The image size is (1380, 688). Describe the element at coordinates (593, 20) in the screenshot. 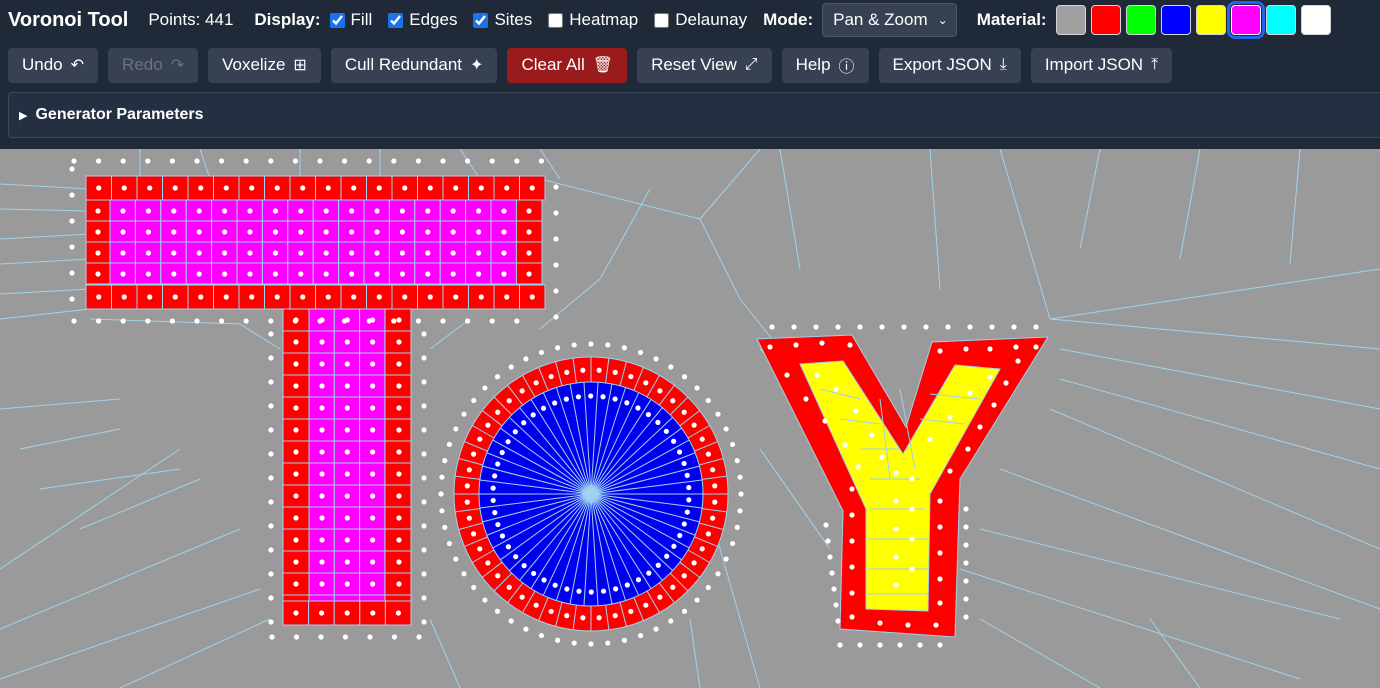

I see `heatmap-checkbox: Heatmap` at that location.